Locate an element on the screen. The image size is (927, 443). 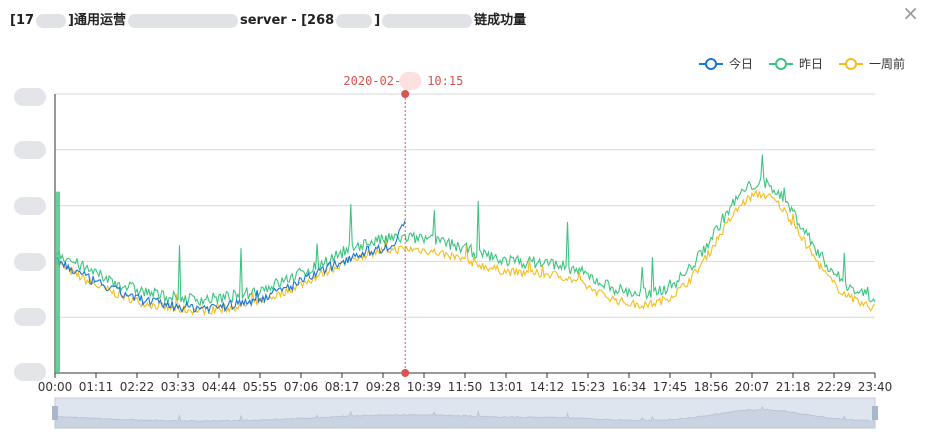
x-tick-label: 22:29 is located at coordinates (834, 387).